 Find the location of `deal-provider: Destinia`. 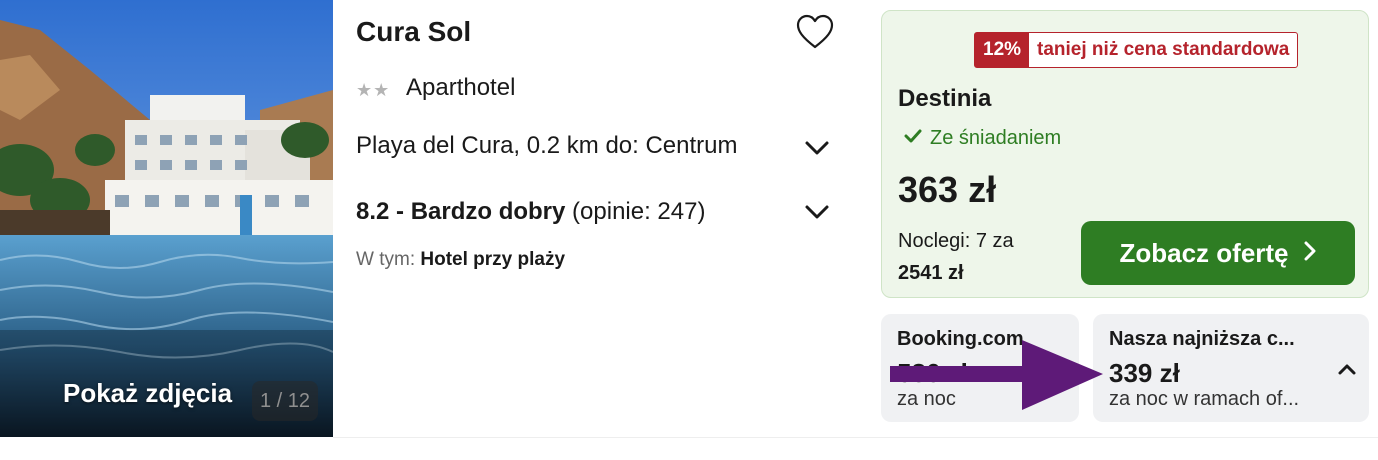

deal-provider: Destinia is located at coordinates (945, 98).